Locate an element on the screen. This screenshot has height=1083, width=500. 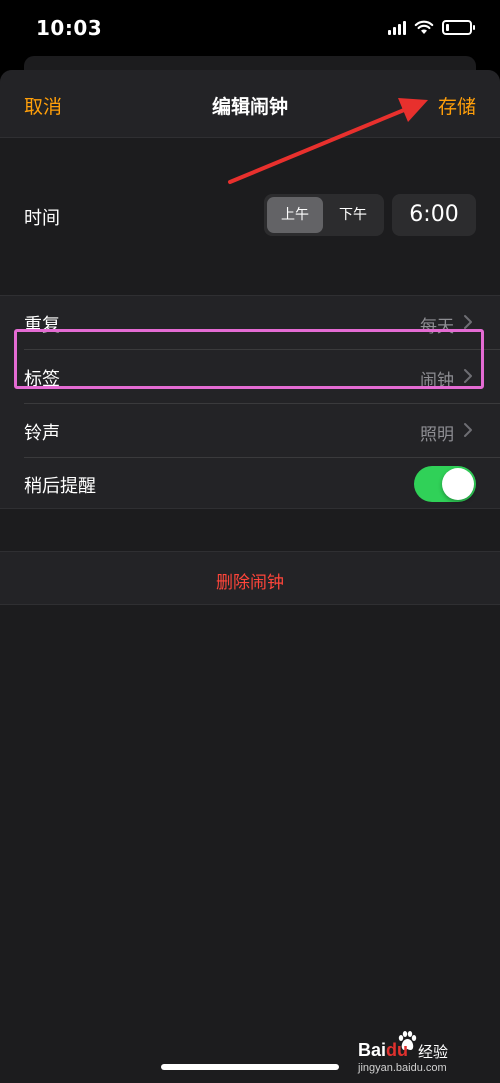
sound-row: 铃声 照明 is located at coordinates (250, 430).